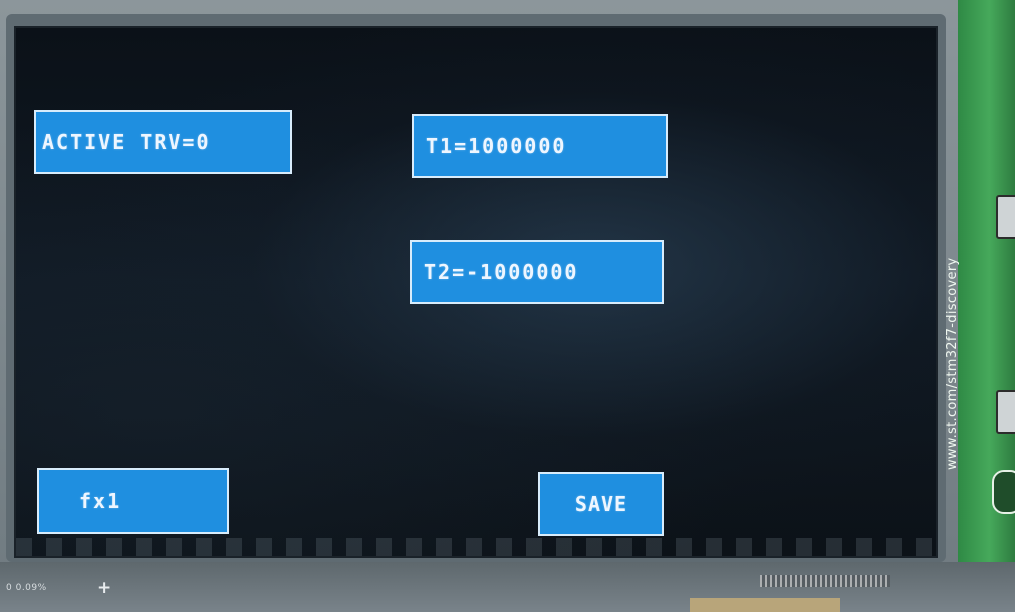 The width and height of the screenshot is (1015, 612). I want to click on active-trv-button: ACTIVE TRV=0, so click(163, 142).